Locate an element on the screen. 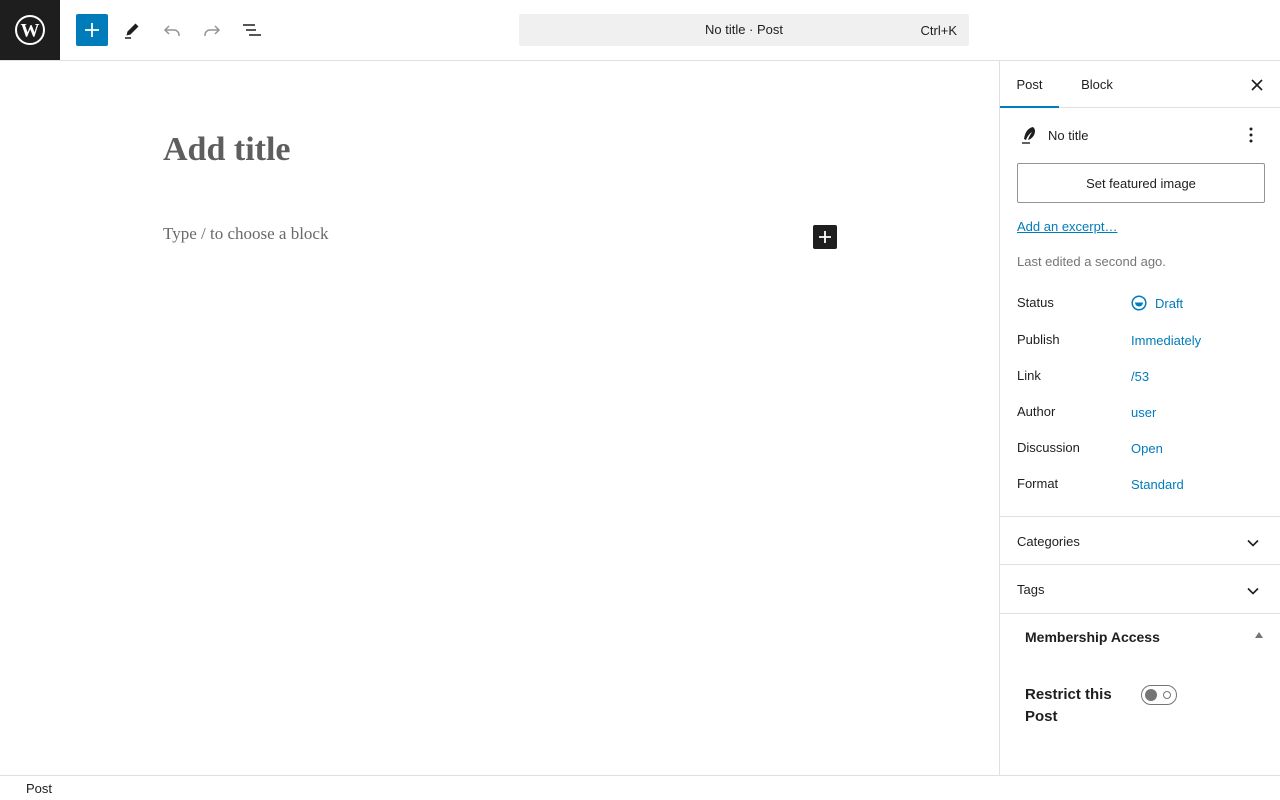 Image resolution: width=1280 pixels, height=800 pixels. meta-row-discussion: Discussion Open is located at coordinates (1142, 452).